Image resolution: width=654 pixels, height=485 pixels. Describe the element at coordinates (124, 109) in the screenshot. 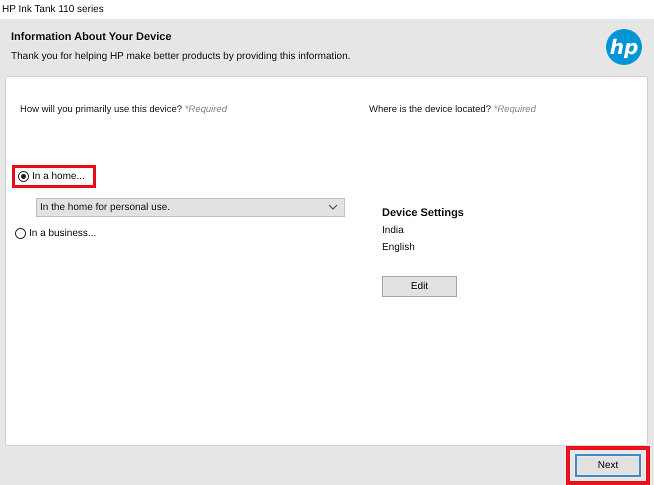

I see `usage-question: How will you primarily use this device? *Required` at that location.